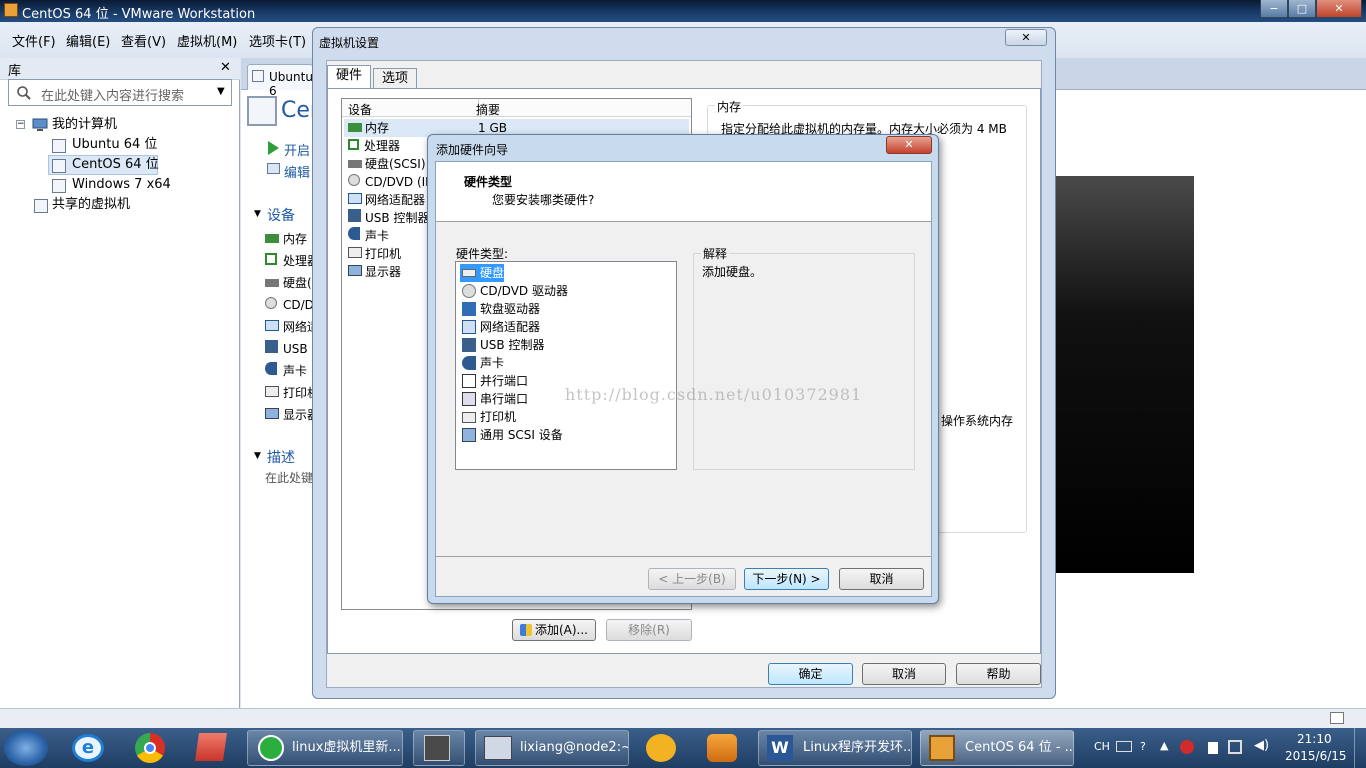 The image size is (1366, 768). Describe the element at coordinates (502, 345) in the screenshot. I see `hw-item-usb: USB 控制器` at that location.